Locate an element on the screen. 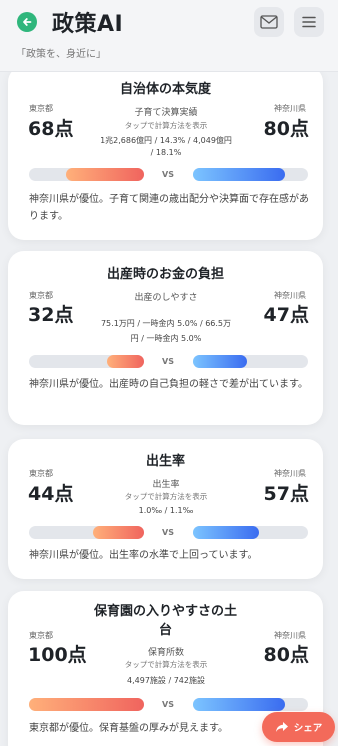 This screenshot has height=746, width=338. arrow-left-icon is located at coordinates (27, 22).